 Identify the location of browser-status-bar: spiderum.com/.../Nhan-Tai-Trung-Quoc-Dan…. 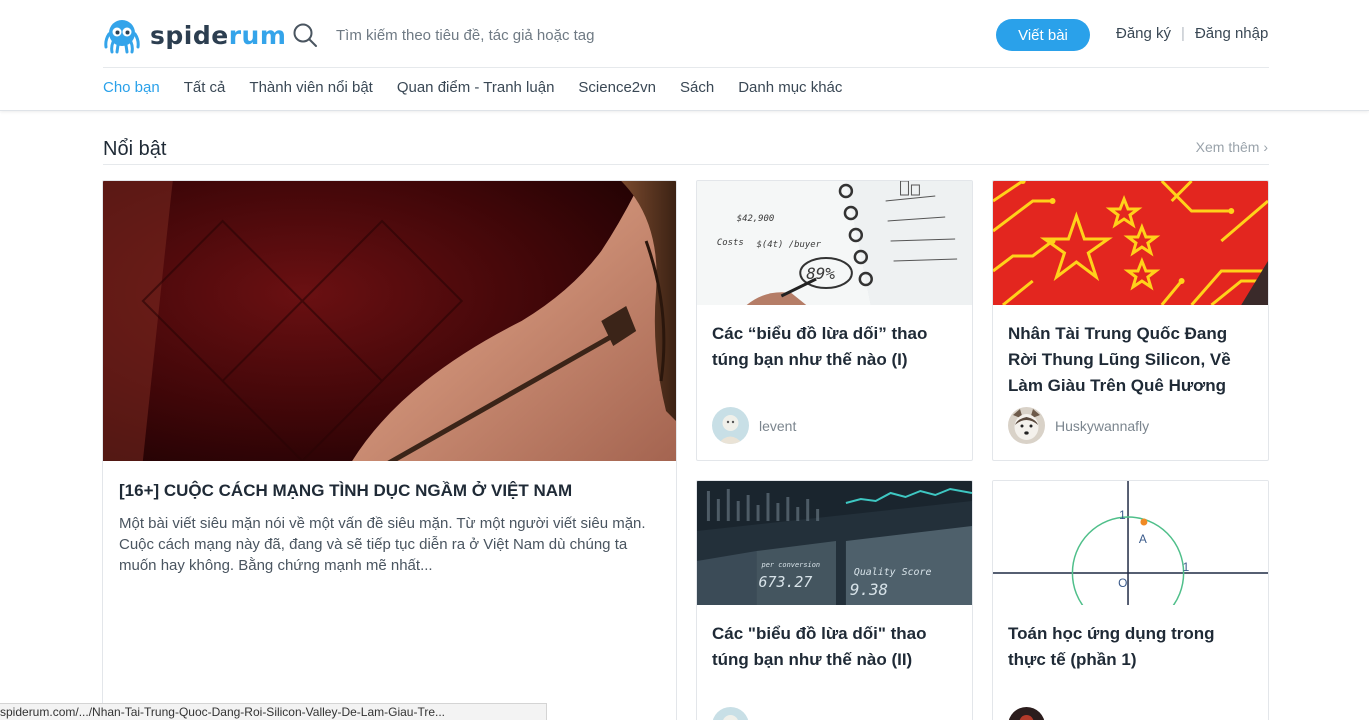
(273, 711).